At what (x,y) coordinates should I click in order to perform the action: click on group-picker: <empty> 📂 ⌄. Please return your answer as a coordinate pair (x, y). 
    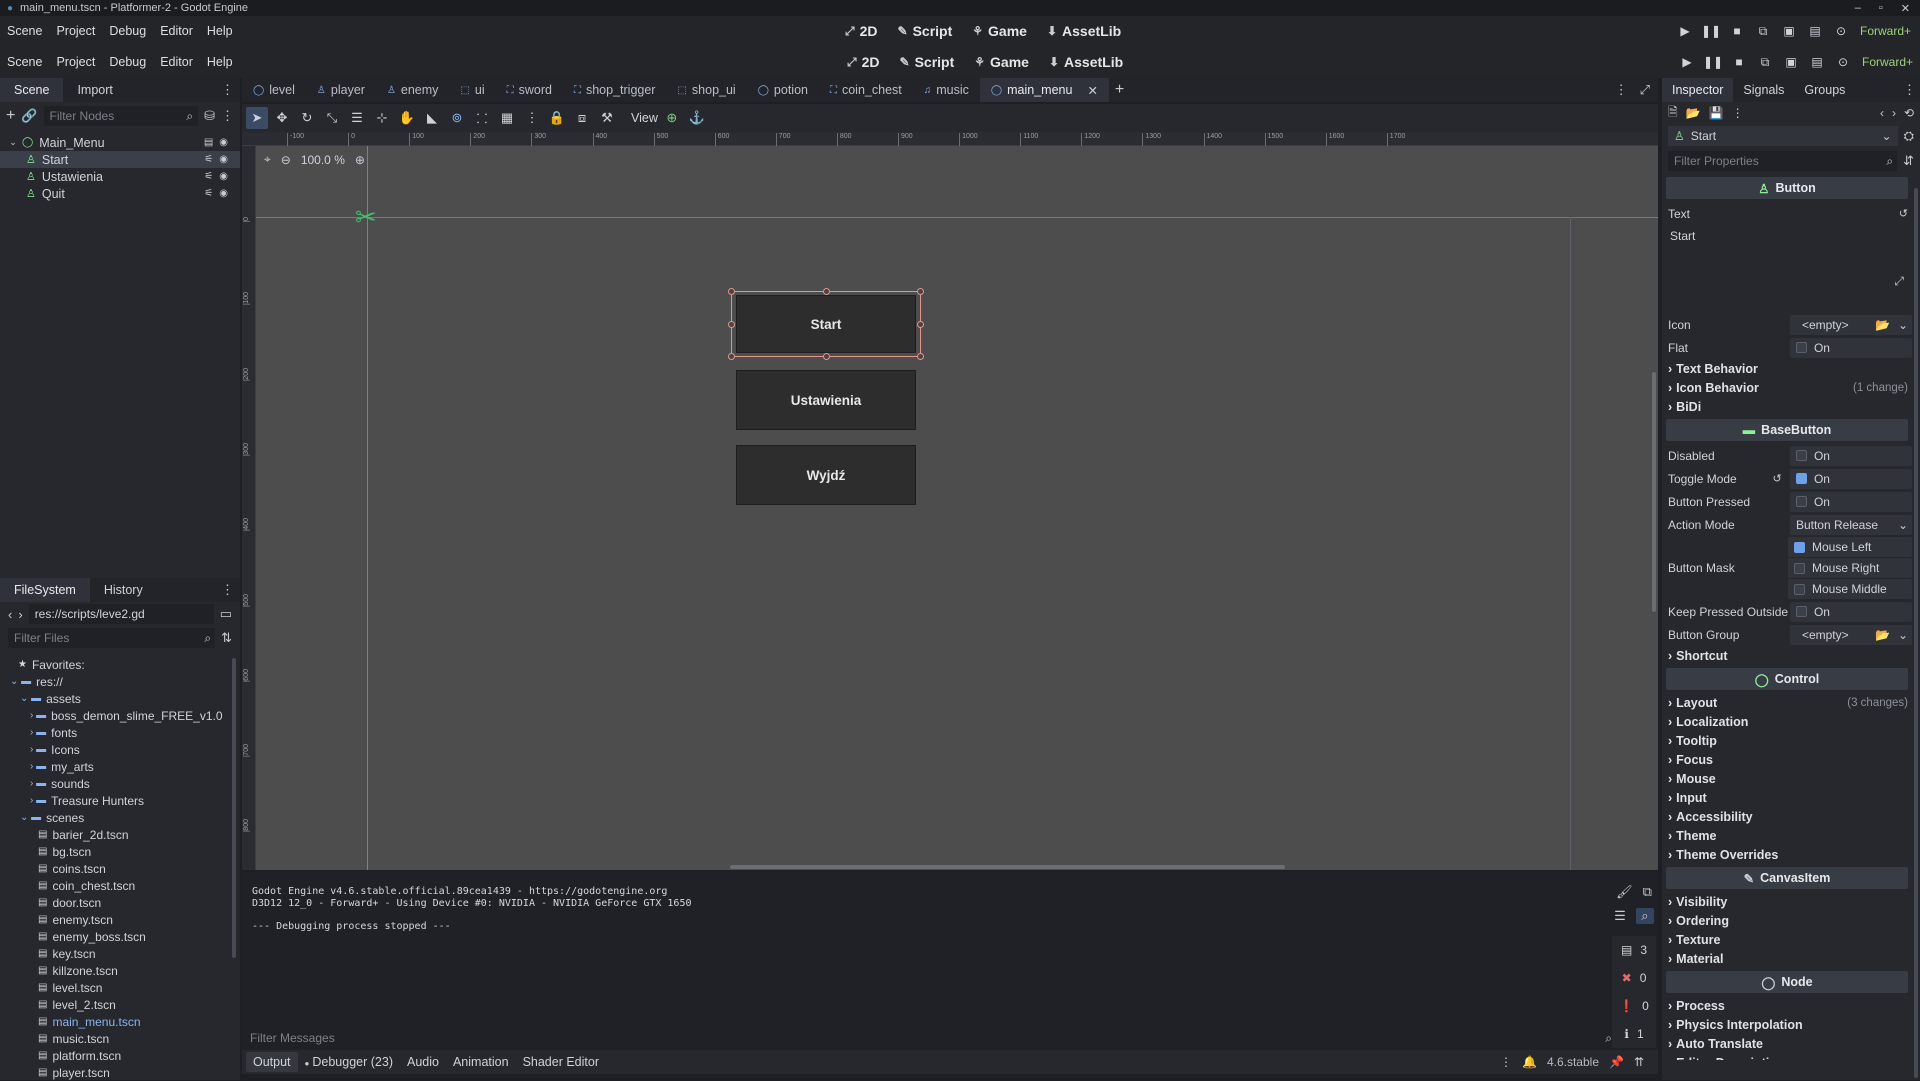
    Looking at the image, I should click on (1850, 634).